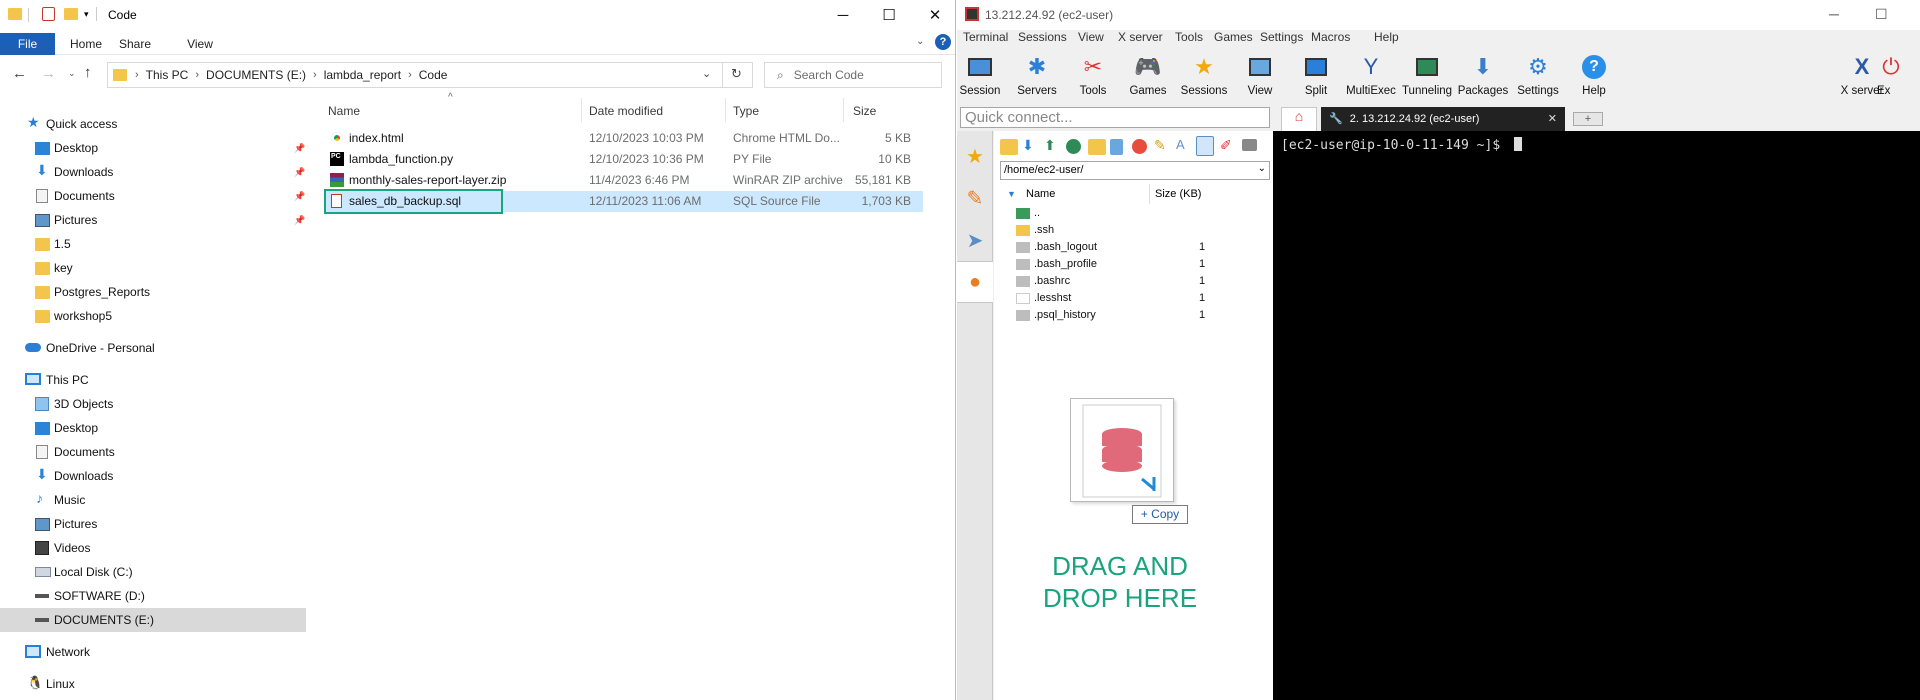 This screenshot has width=1920, height=700. Describe the element at coordinates (1205, 146) in the screenshot. I see `sftp-follow-terminal-icon` at that location.